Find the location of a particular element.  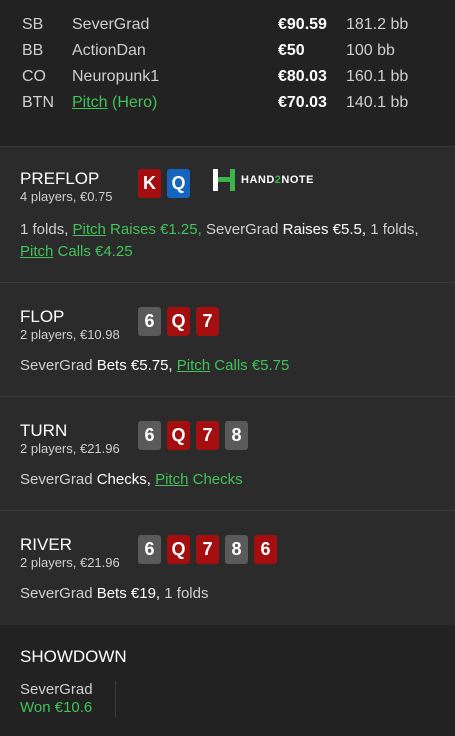

hand2note-logo: HAND2NOTE is located at coordinates (263, 180).